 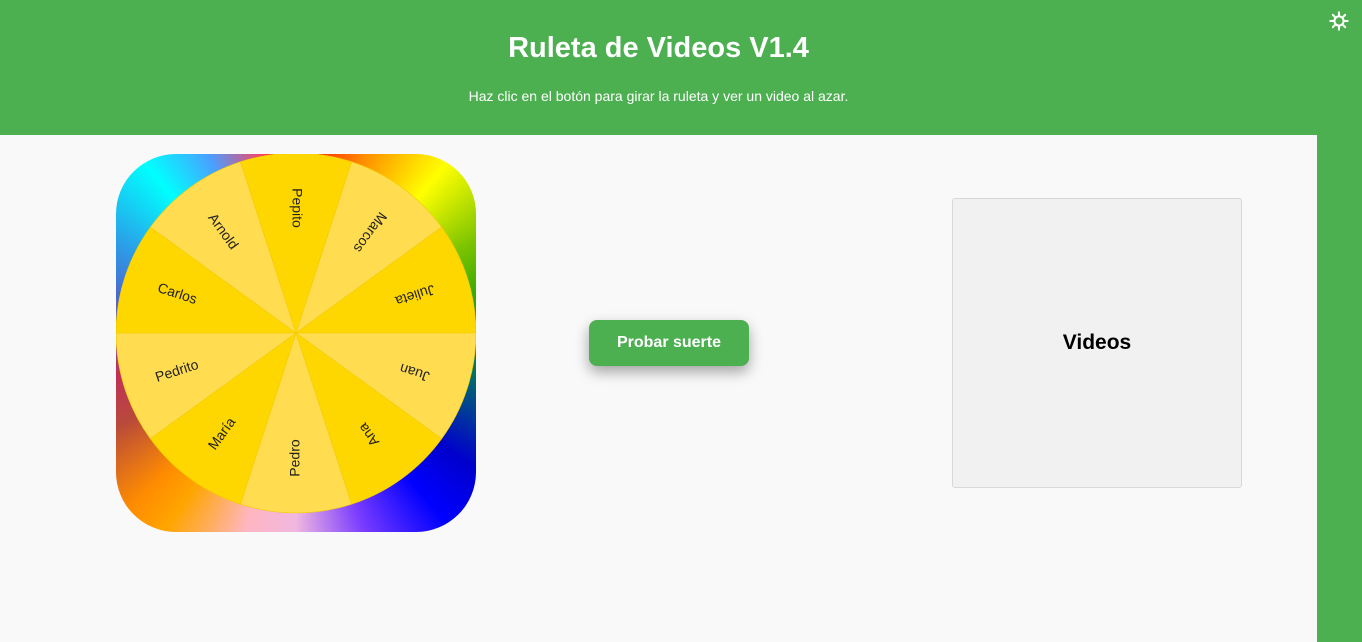 What do you see at coordinates (297, 208) in the screenshot?
I see `wheel-segment-label: Pepito` at bounding box center [297, 208].